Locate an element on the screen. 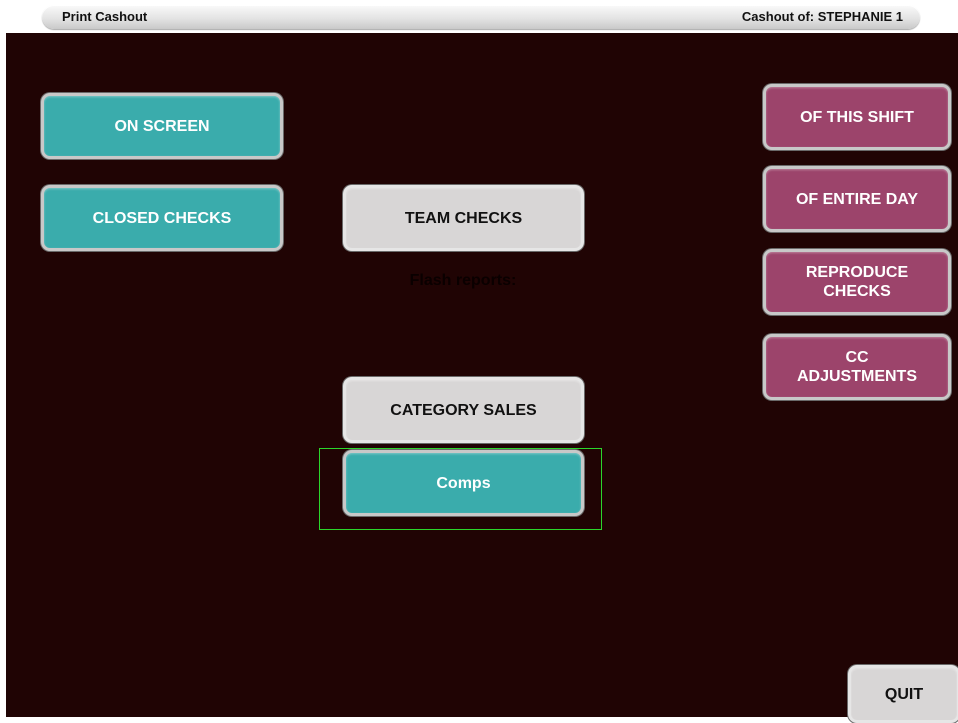 This screenshot has width=958, height=723. of-entire-day-button: OF ENTIRE DAY is located at coordinates (857, 199).